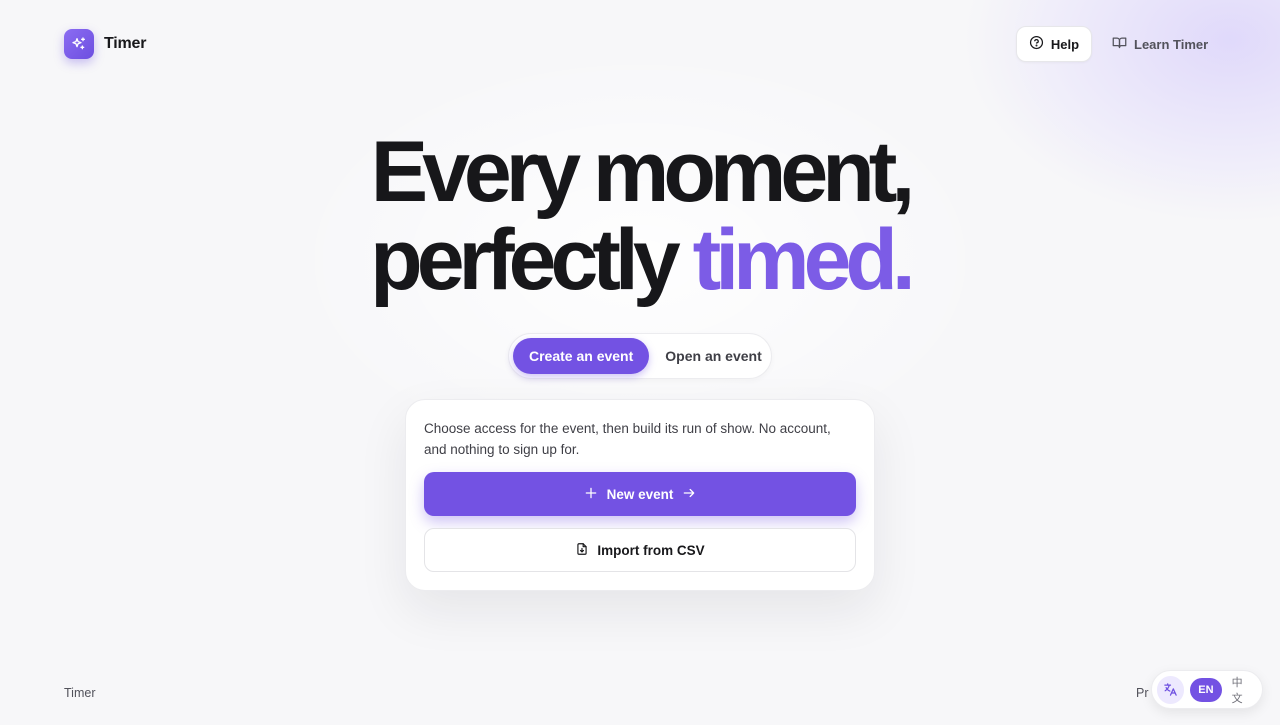  I want to click on help-circle-icon, so click(1036, 44).